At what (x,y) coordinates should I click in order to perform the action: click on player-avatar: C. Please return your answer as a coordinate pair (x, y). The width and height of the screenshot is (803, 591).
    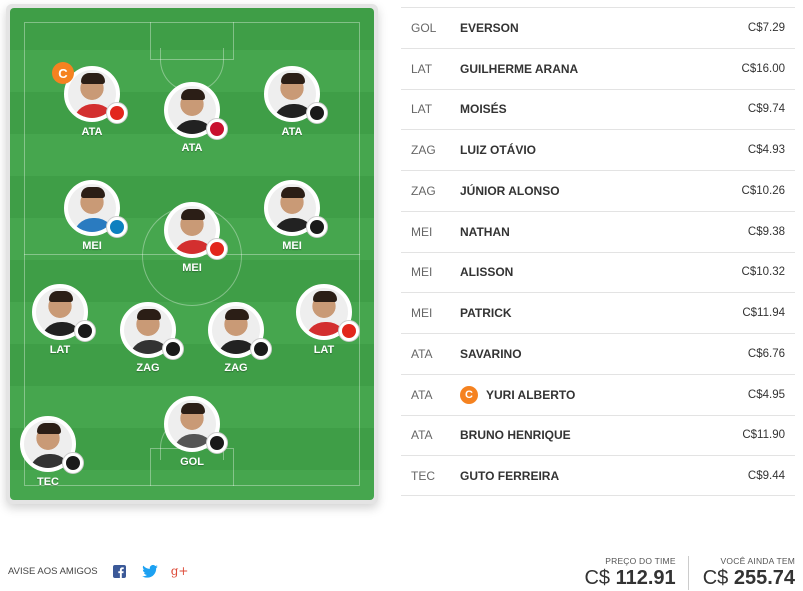
    Looking at the image, I should click on (90, 93).